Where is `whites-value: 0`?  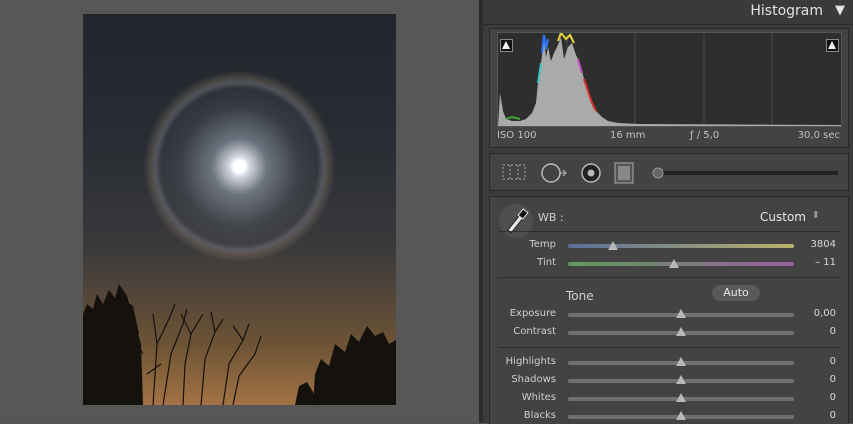 whites-value: 0 is located at coordinates (816, 397).